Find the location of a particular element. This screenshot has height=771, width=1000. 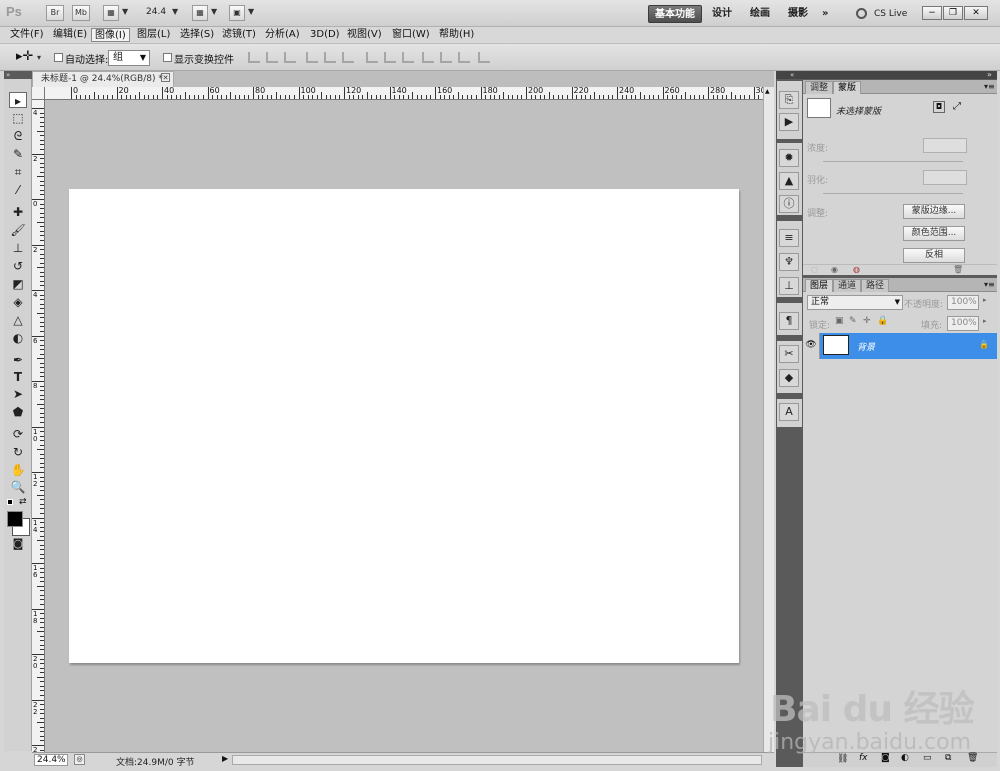

feather-field is located at coordinates (945, 177).